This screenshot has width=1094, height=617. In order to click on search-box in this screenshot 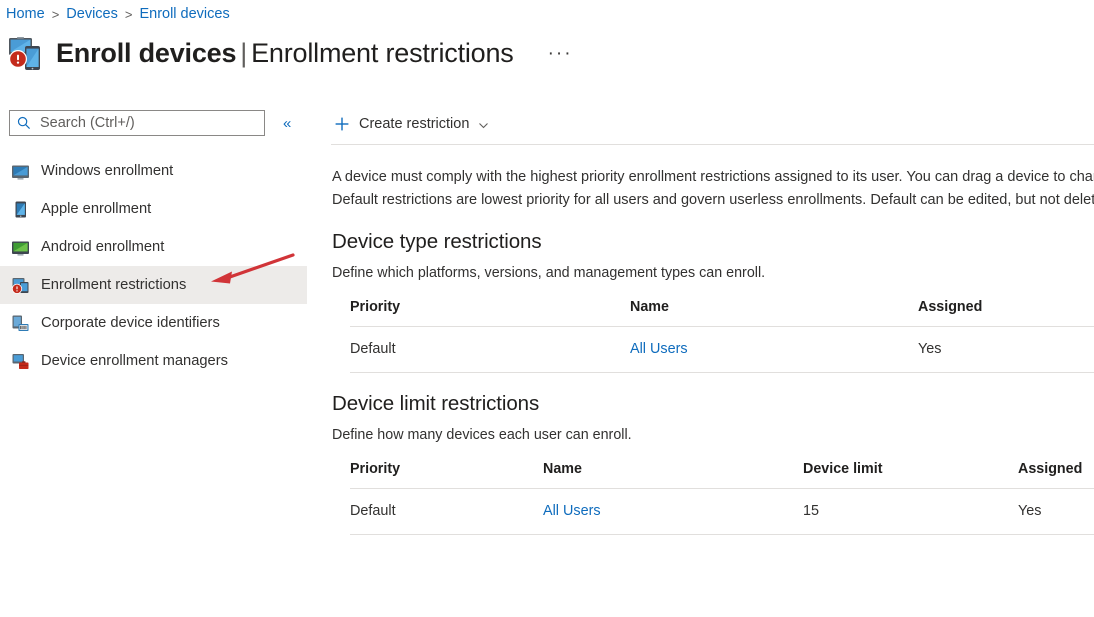, I will do `click(137, 123)`.